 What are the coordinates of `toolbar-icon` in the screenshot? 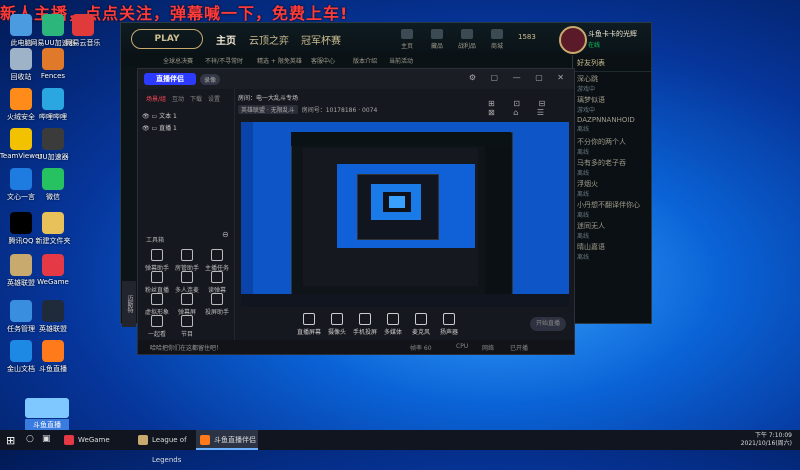 It's located at (365, 319).